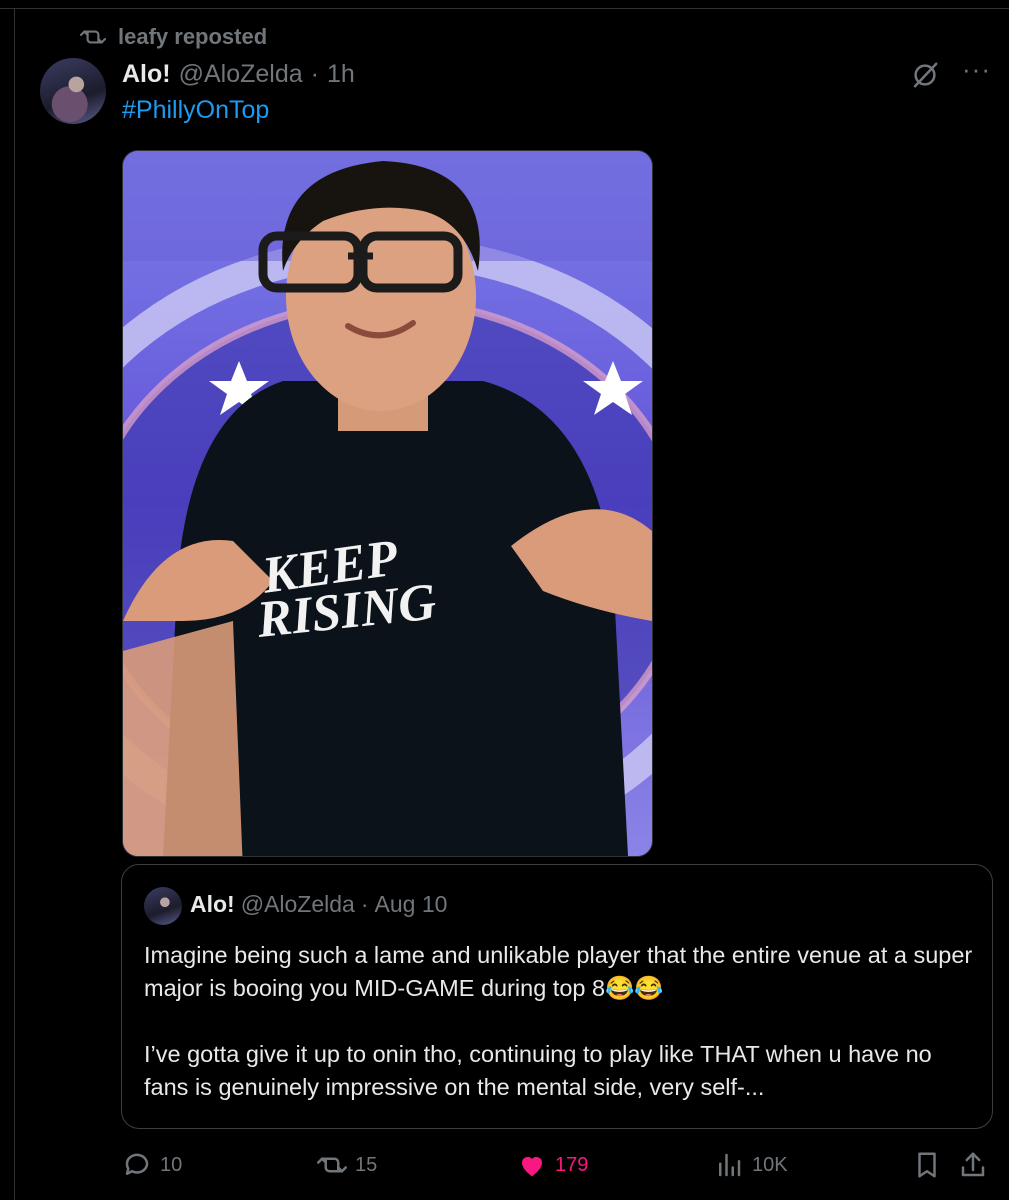 This screenshot has height=1200, width=1009. What do you see at coordinates (925, 75) in the screenshot?
I see `grok-icon` at bounding box center [925, 75].